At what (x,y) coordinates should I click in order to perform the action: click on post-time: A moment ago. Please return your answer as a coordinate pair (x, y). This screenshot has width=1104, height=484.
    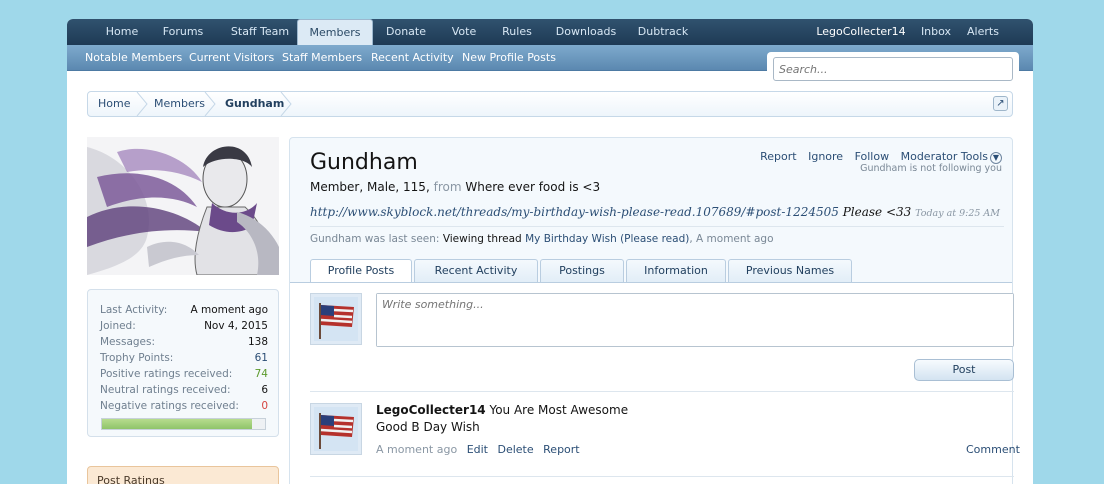
    Looking at the image, I should click on (416, 449).